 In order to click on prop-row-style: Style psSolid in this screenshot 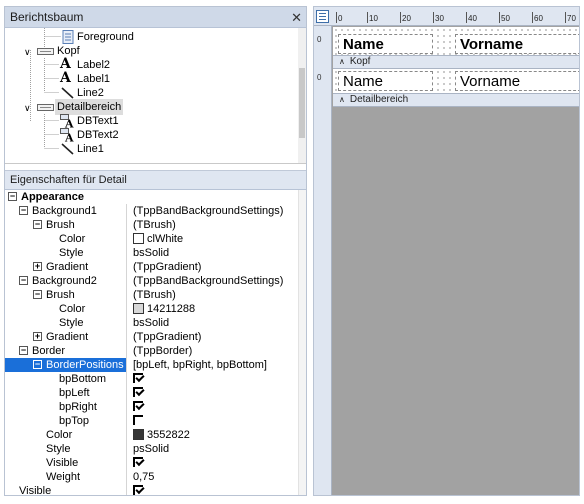, I will do `click(155, 449)`.